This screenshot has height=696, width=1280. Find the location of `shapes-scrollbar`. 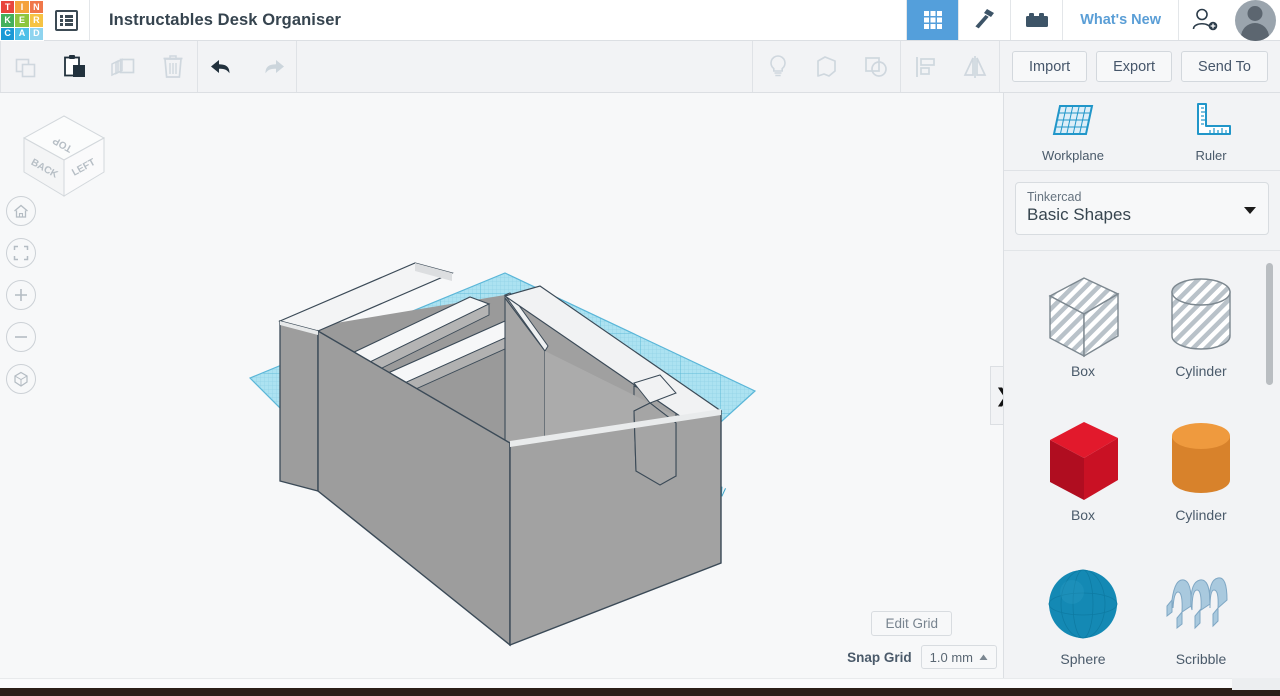

shapes-scrollbar is located at coordinates (1269, 470).